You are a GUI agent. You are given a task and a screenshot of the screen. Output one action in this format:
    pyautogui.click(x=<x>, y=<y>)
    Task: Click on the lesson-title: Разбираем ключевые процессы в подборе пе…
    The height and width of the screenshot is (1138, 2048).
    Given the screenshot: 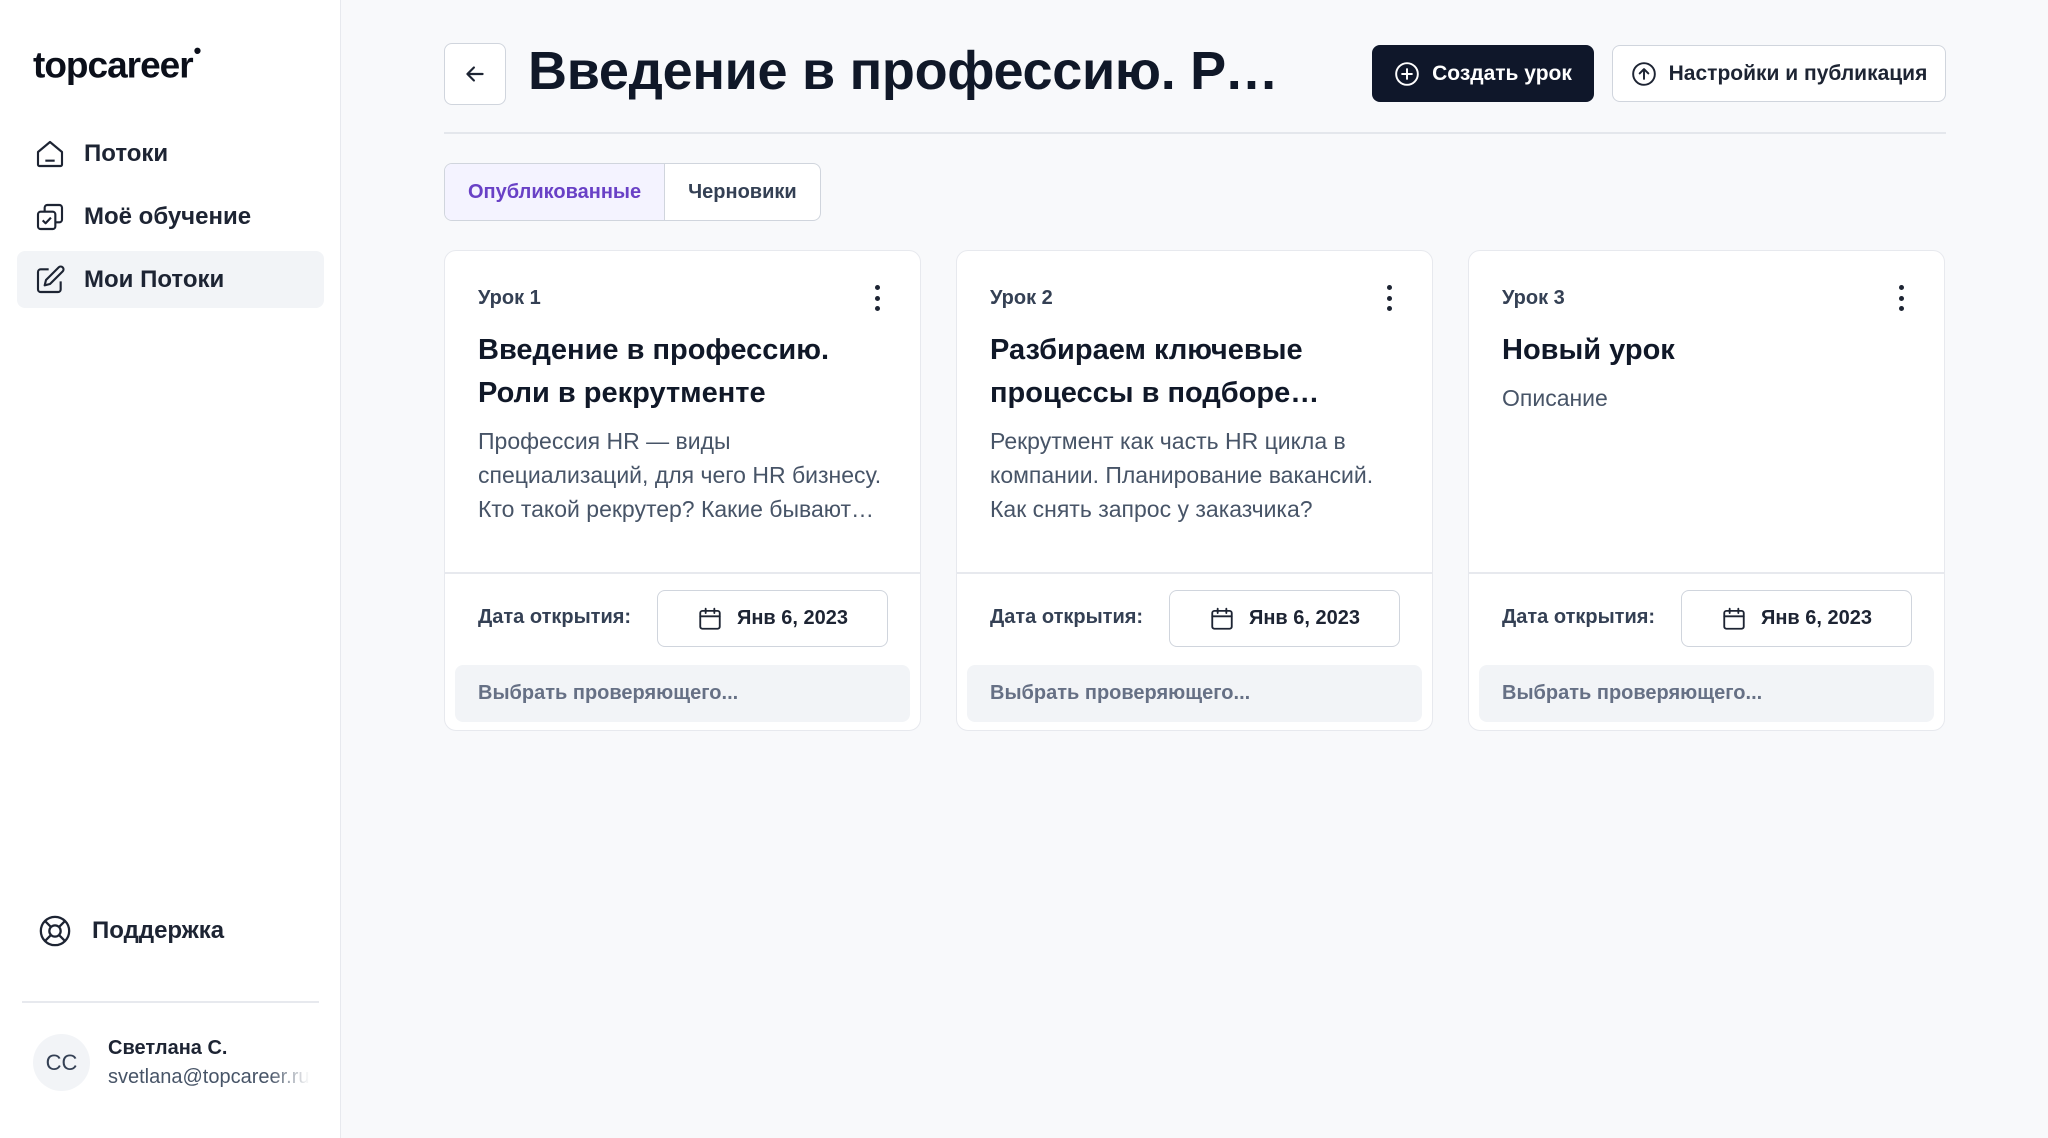 What is the action you would take?
    pyautogui.click(x=1146, y=371)
    